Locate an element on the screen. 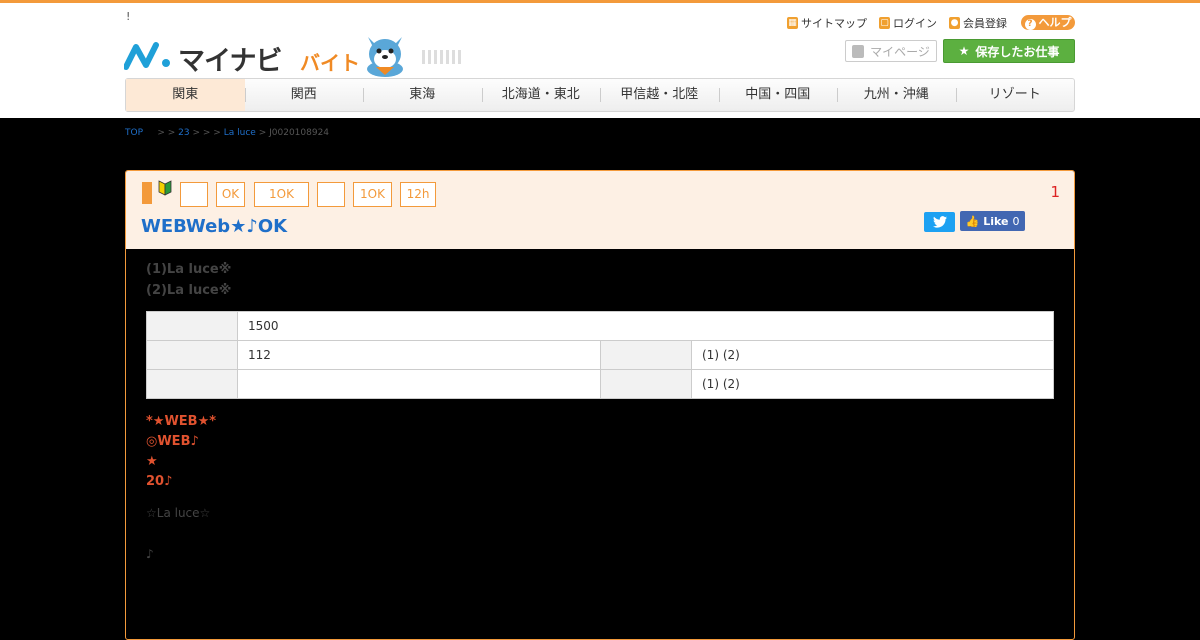 The height and width of the screenshot is (640, 1200). table-cell: 1500 is located at coordinates (645, 326).